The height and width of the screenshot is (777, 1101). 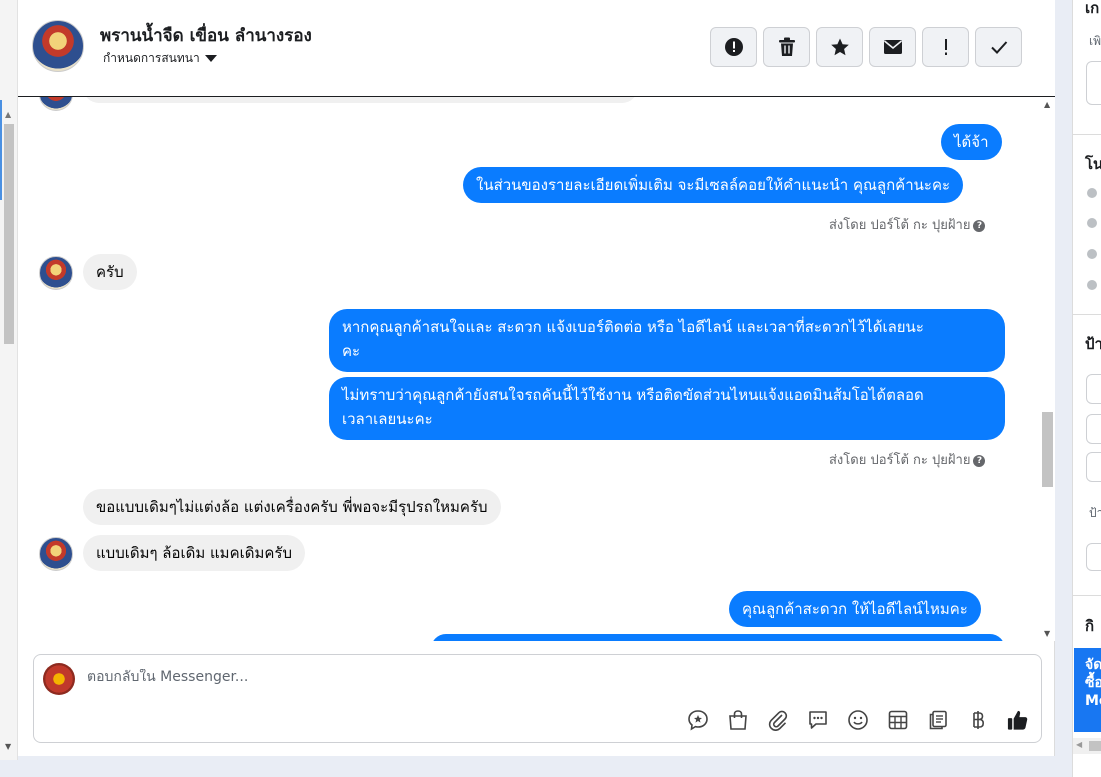 What do you see at coordinates (1093, 701) in the screenshot?
I see `banner-line: Mo` at bounding box center [1093, 701].